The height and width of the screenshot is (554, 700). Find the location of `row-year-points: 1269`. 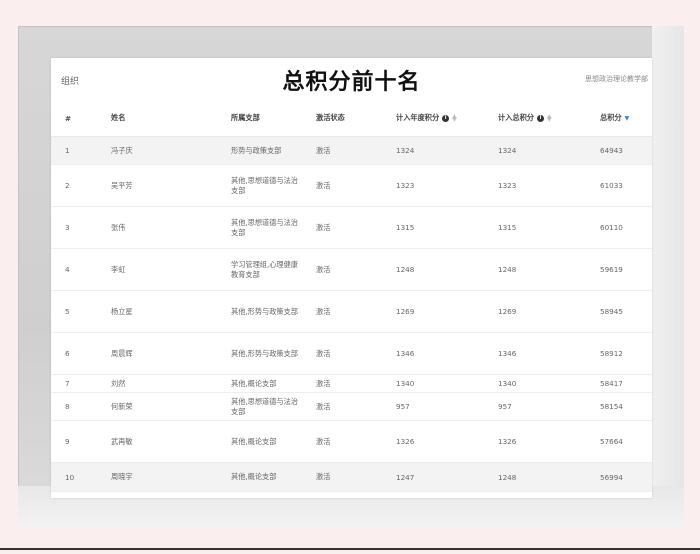

row-year-points: 1269 is located at coordinates (447, 311).